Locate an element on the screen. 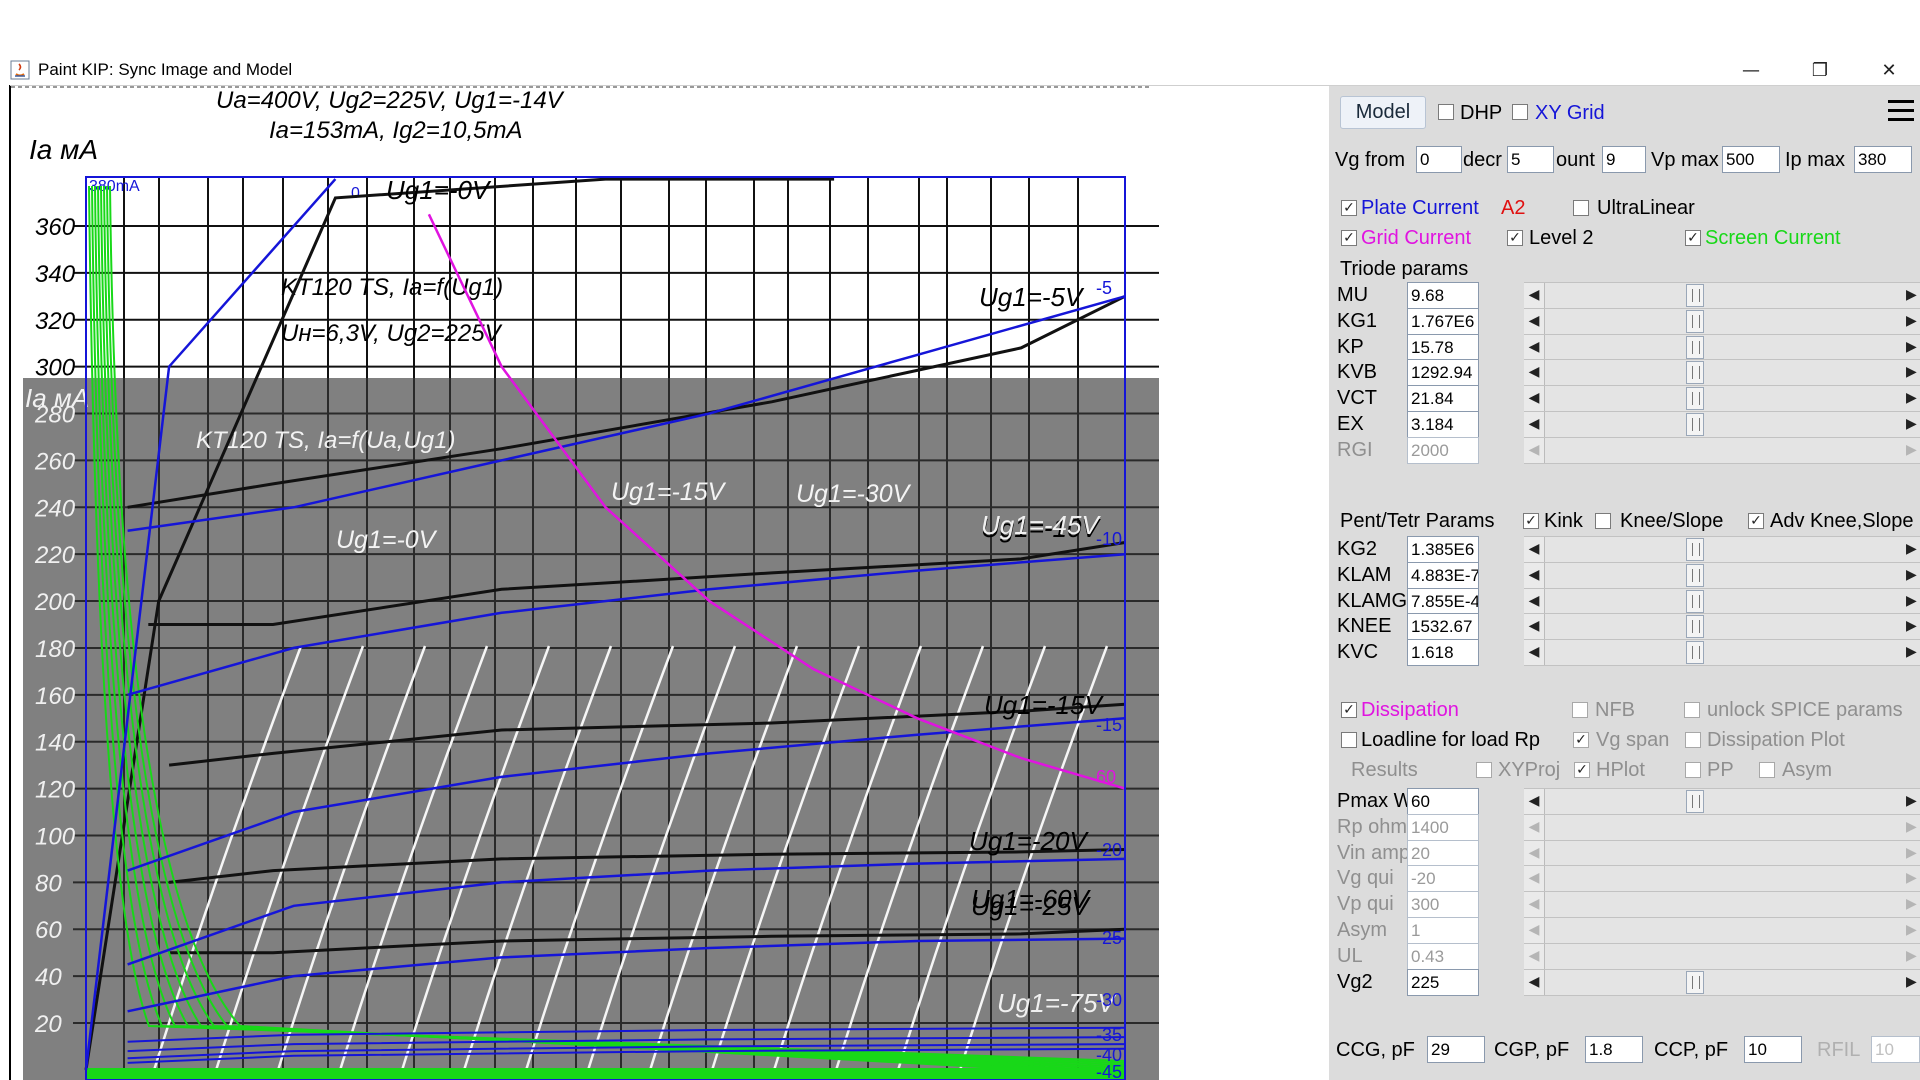 The width and height of the screenshot is (1920, 1080). asym-checkbox is located at coordinates (1767, 770).